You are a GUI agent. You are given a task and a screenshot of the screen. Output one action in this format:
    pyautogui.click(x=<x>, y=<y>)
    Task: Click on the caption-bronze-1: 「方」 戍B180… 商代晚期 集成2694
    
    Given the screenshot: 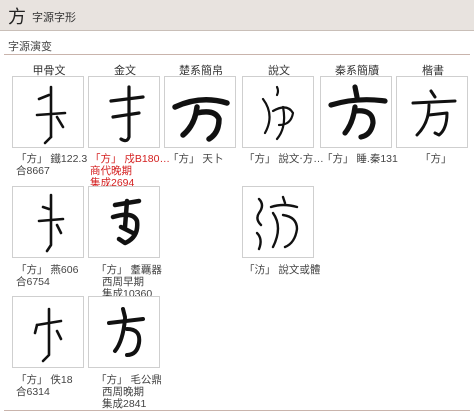 What is the action you would take?
    pyautogui.click(x=130, y=171)
    